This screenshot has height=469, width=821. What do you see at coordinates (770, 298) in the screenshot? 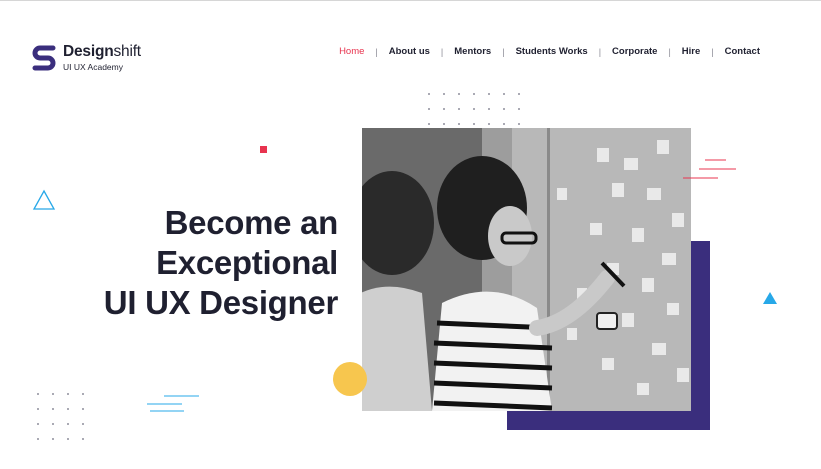
I see `blue-triangle-decoration` at bounding box center [770, 298].